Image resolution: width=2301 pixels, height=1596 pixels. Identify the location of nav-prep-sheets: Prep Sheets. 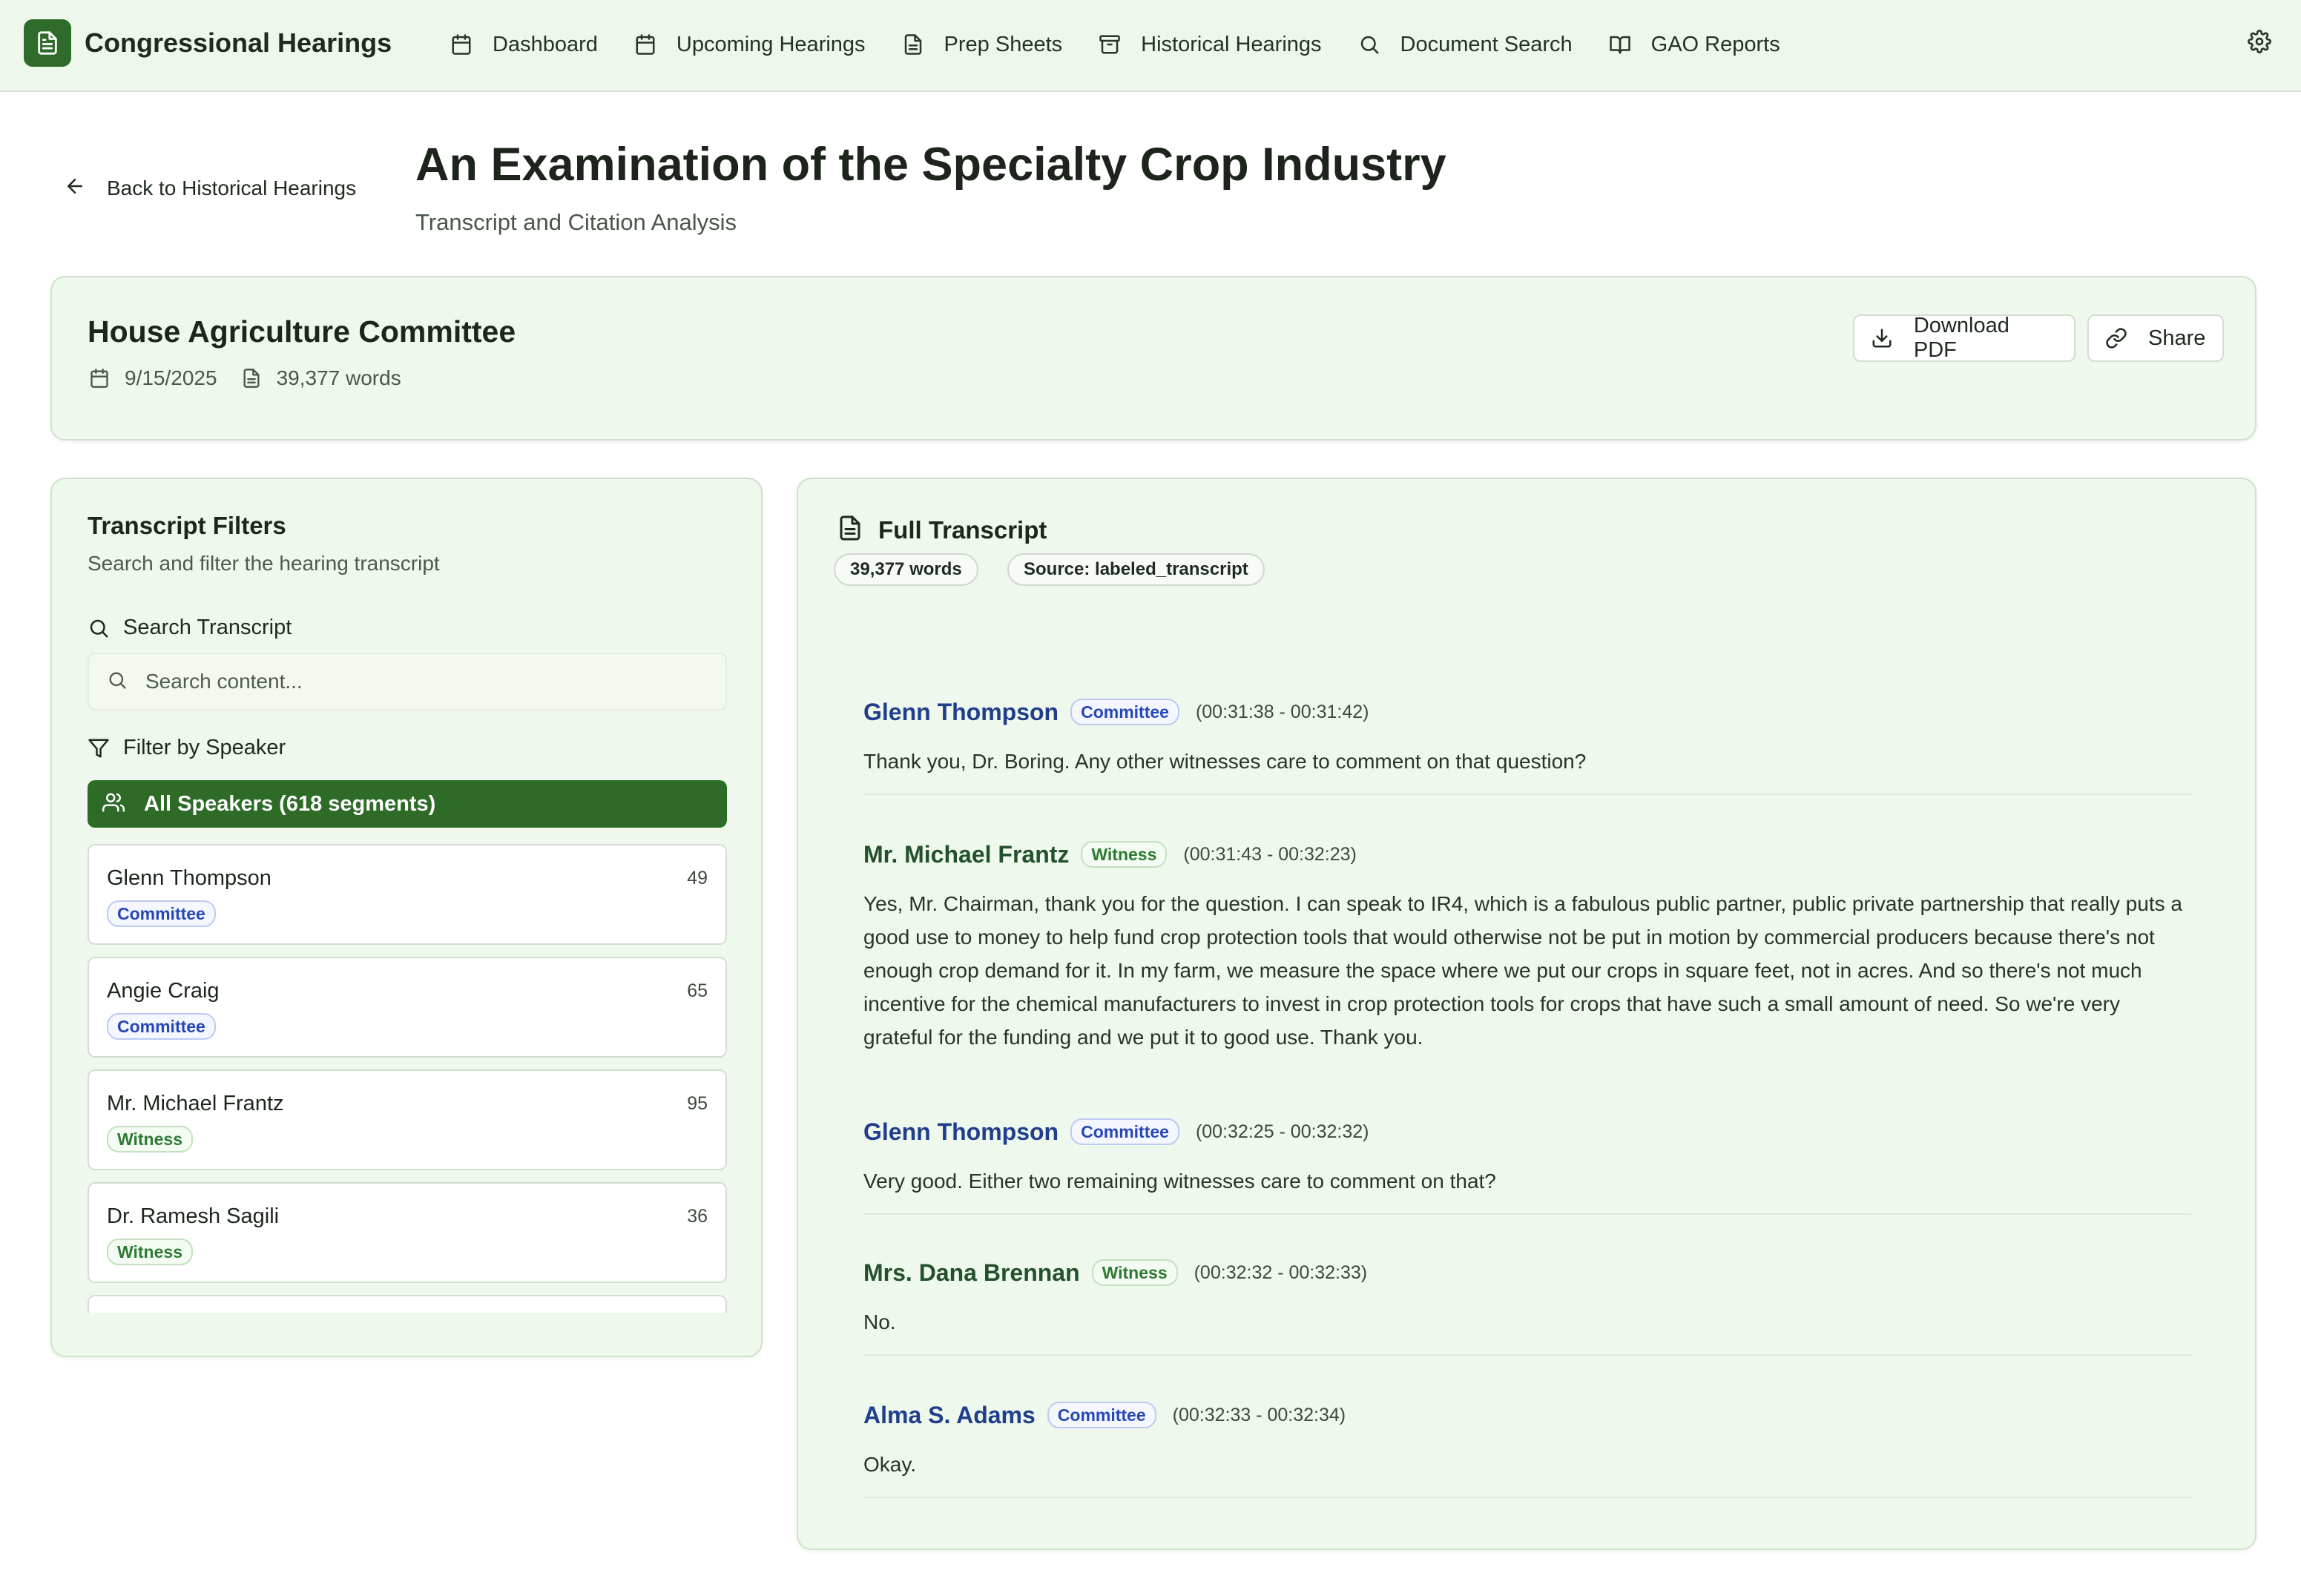
(982, 44).